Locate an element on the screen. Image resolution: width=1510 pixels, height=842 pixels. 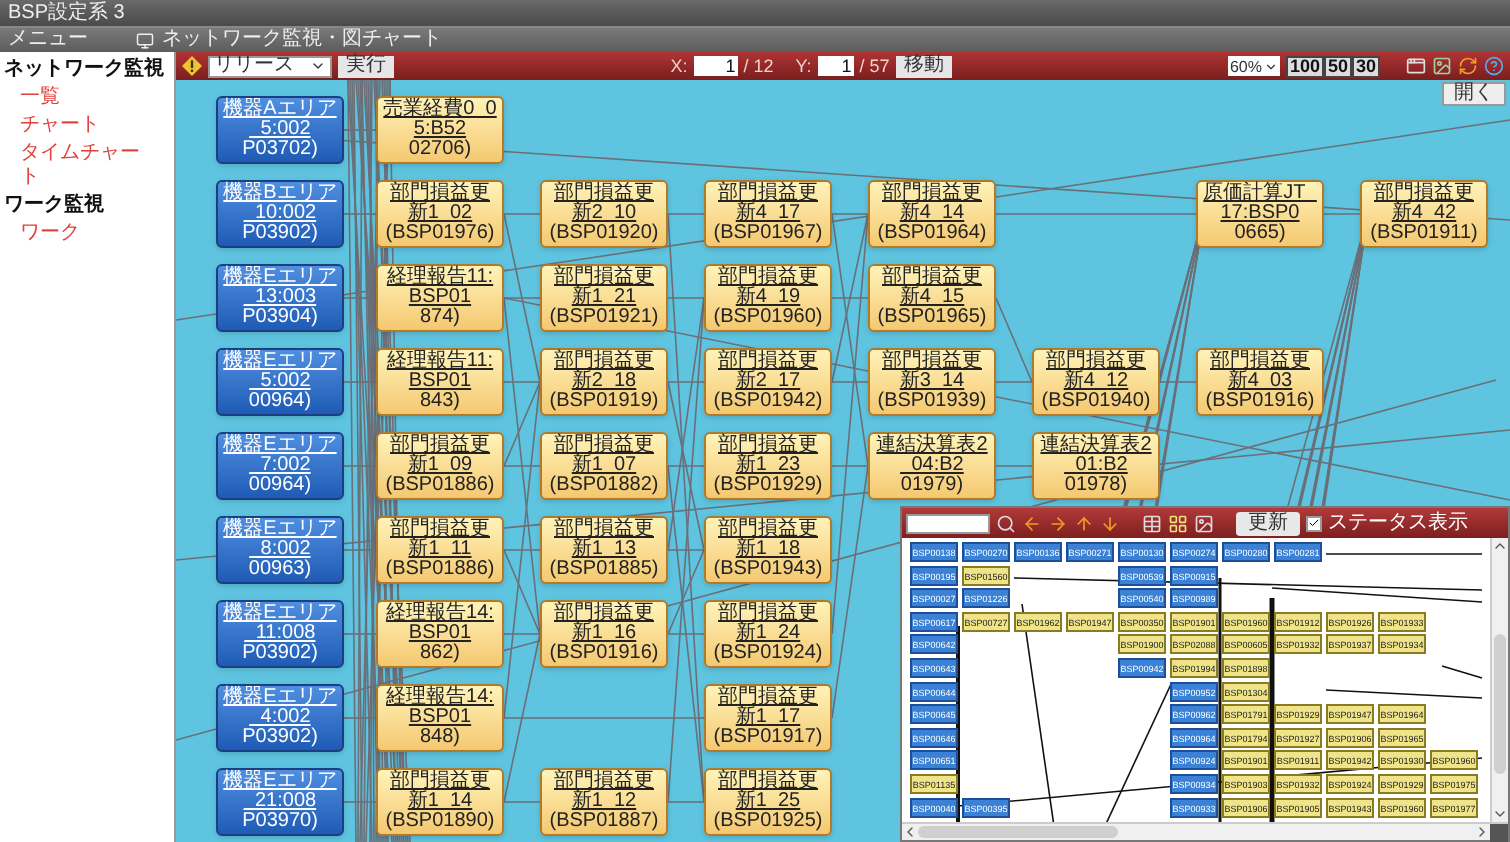
sidebar-item: タイムチャート is located at coordinates (87, 166).